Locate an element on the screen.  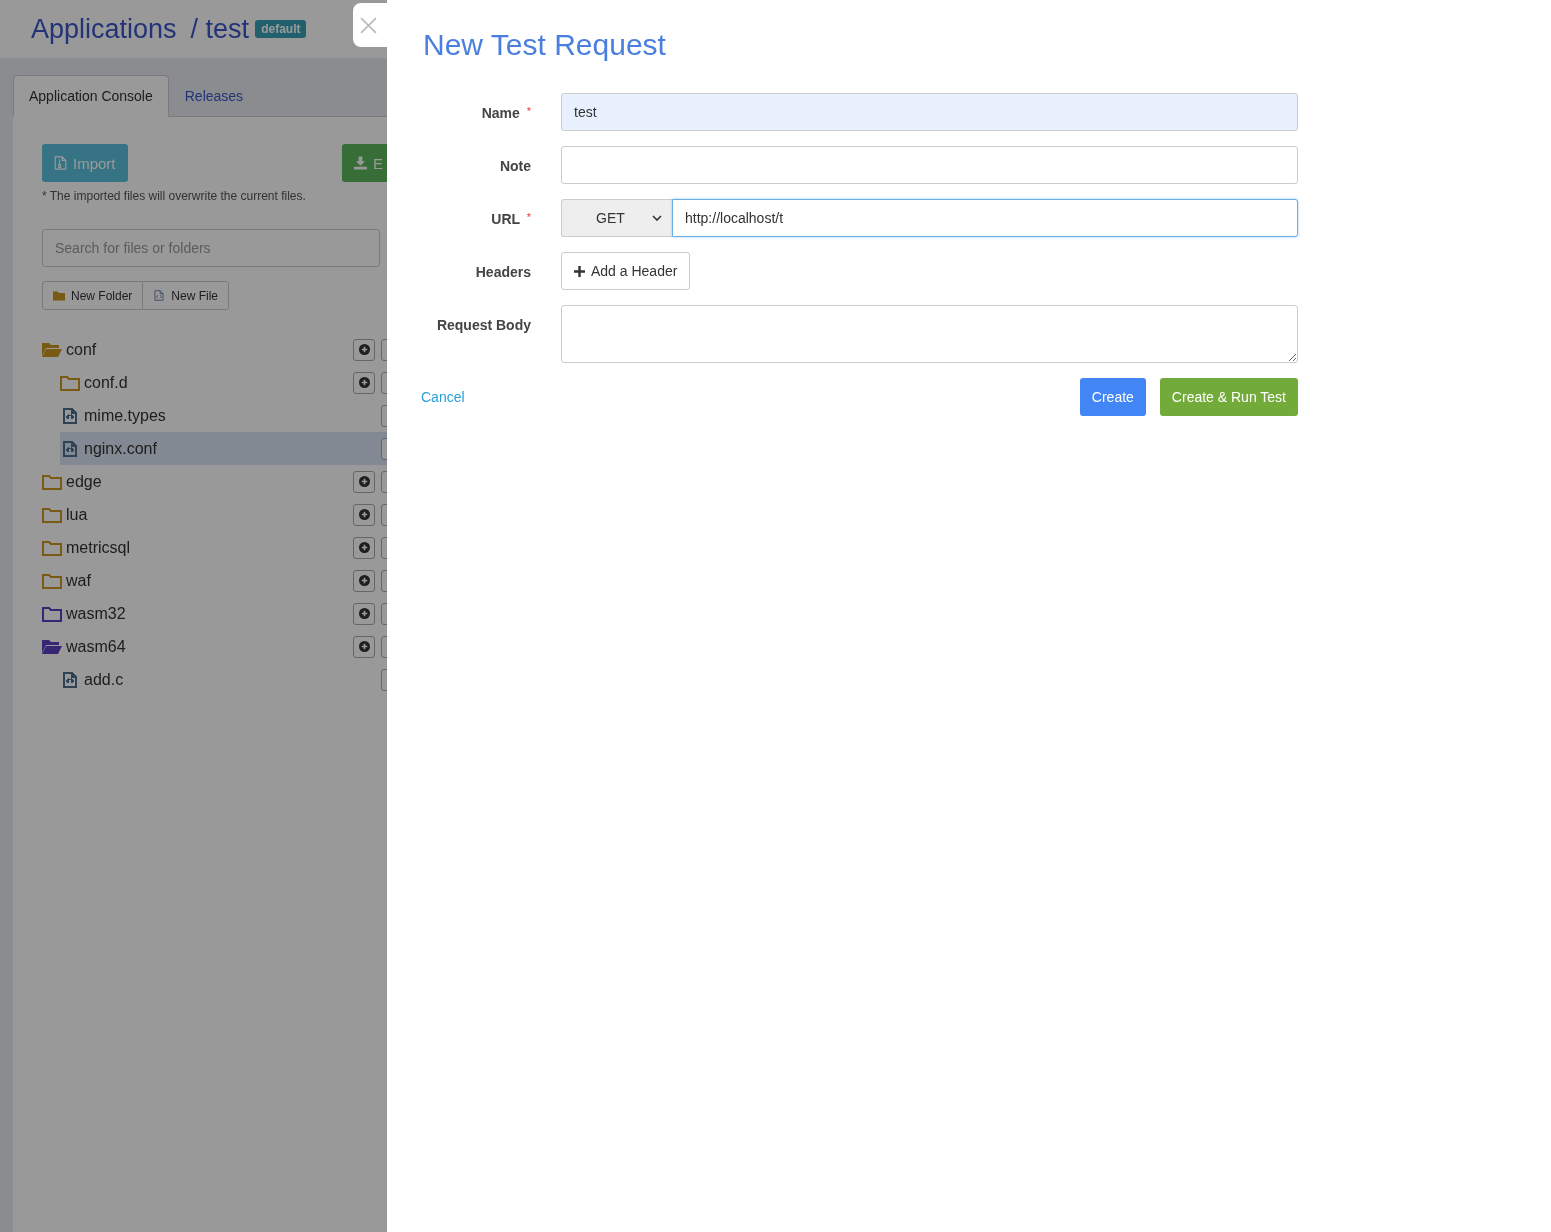
search-field: Search for files or folders is located at coordinates (211, 248).